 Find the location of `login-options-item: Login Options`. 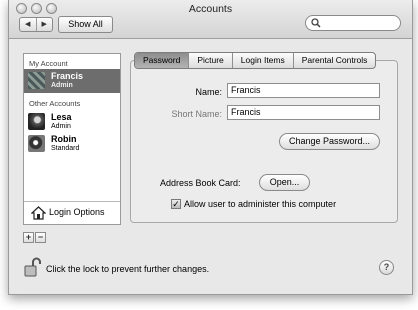

login-options-item: Login Options is located at coordinates (72, 212).